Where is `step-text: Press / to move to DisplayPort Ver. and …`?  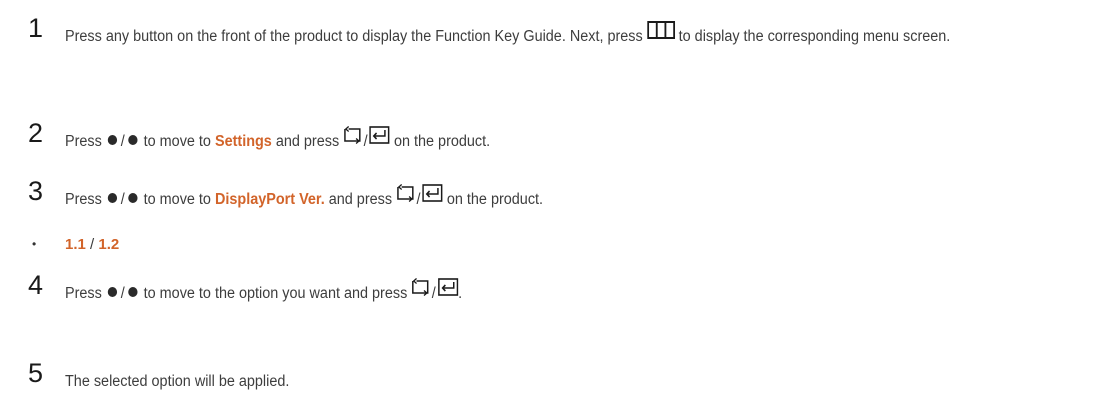 step-text: Press / to move to DisplayPort Ver. and … is located at coordinates (544, 200).